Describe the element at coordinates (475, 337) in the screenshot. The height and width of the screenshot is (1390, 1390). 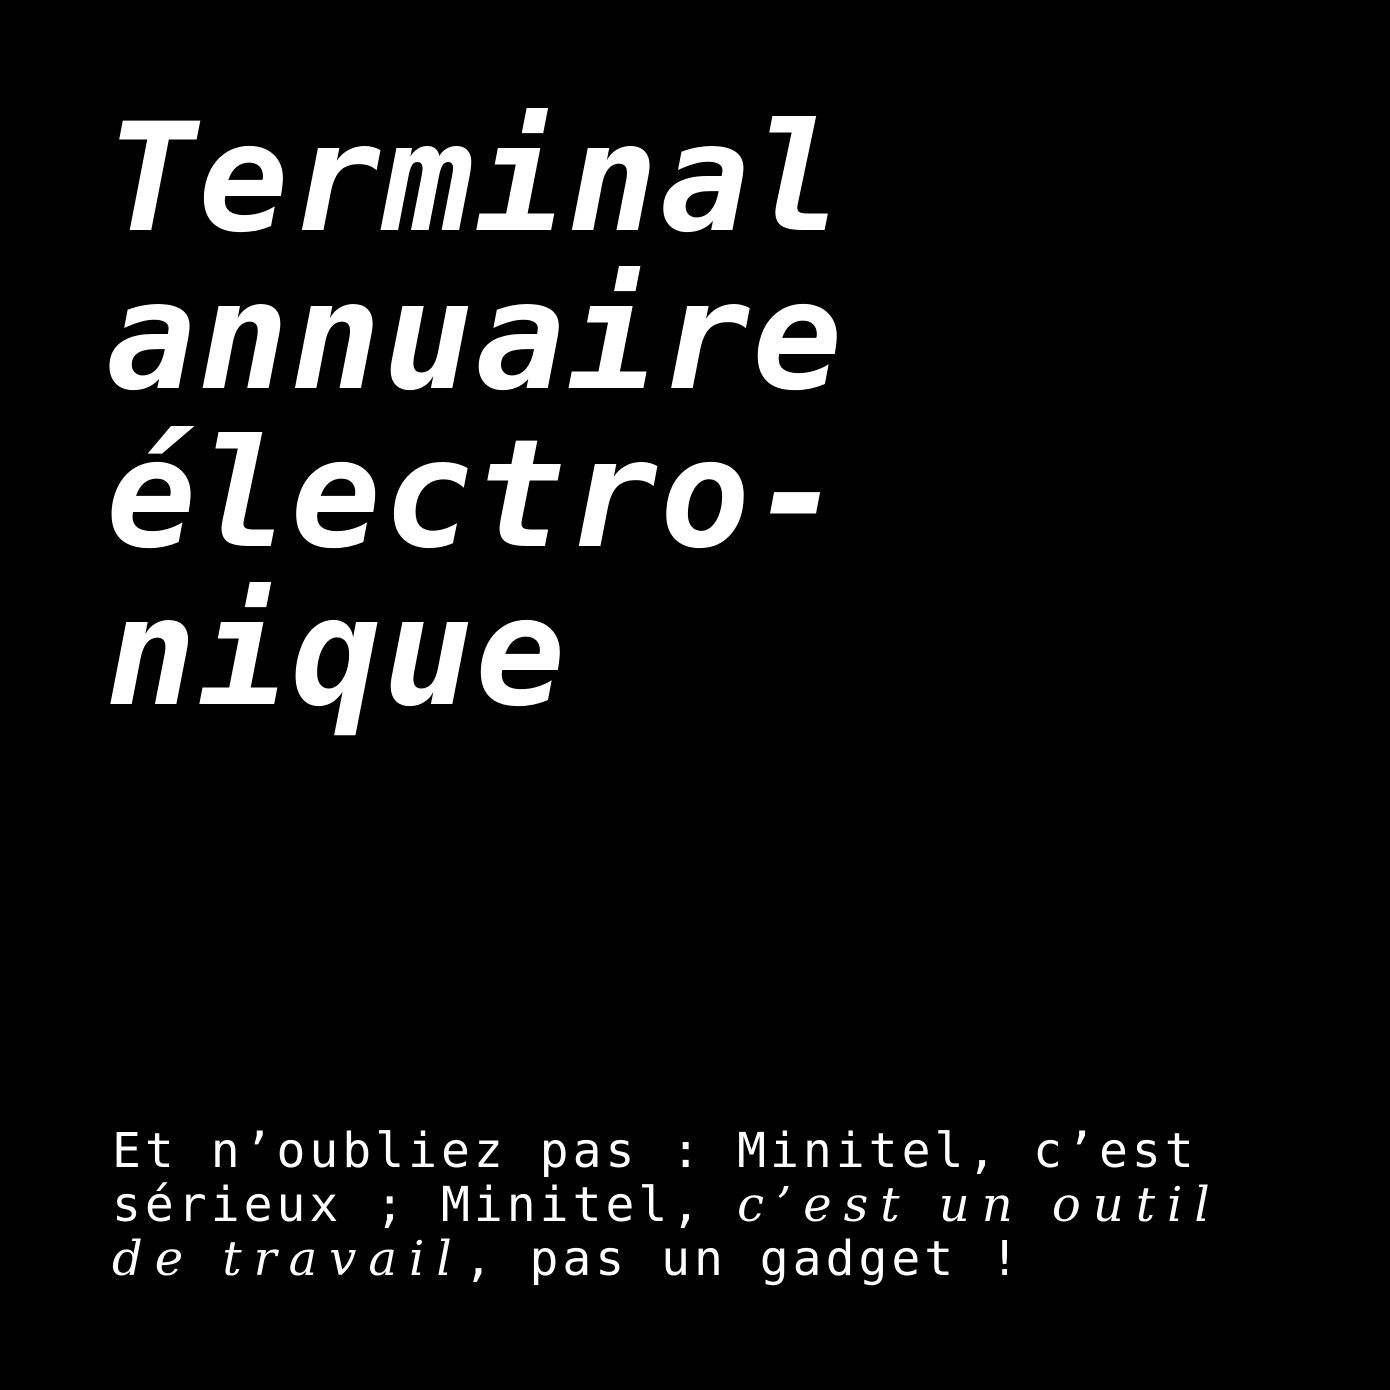
I see `title-line-2: annuaire` at that location.